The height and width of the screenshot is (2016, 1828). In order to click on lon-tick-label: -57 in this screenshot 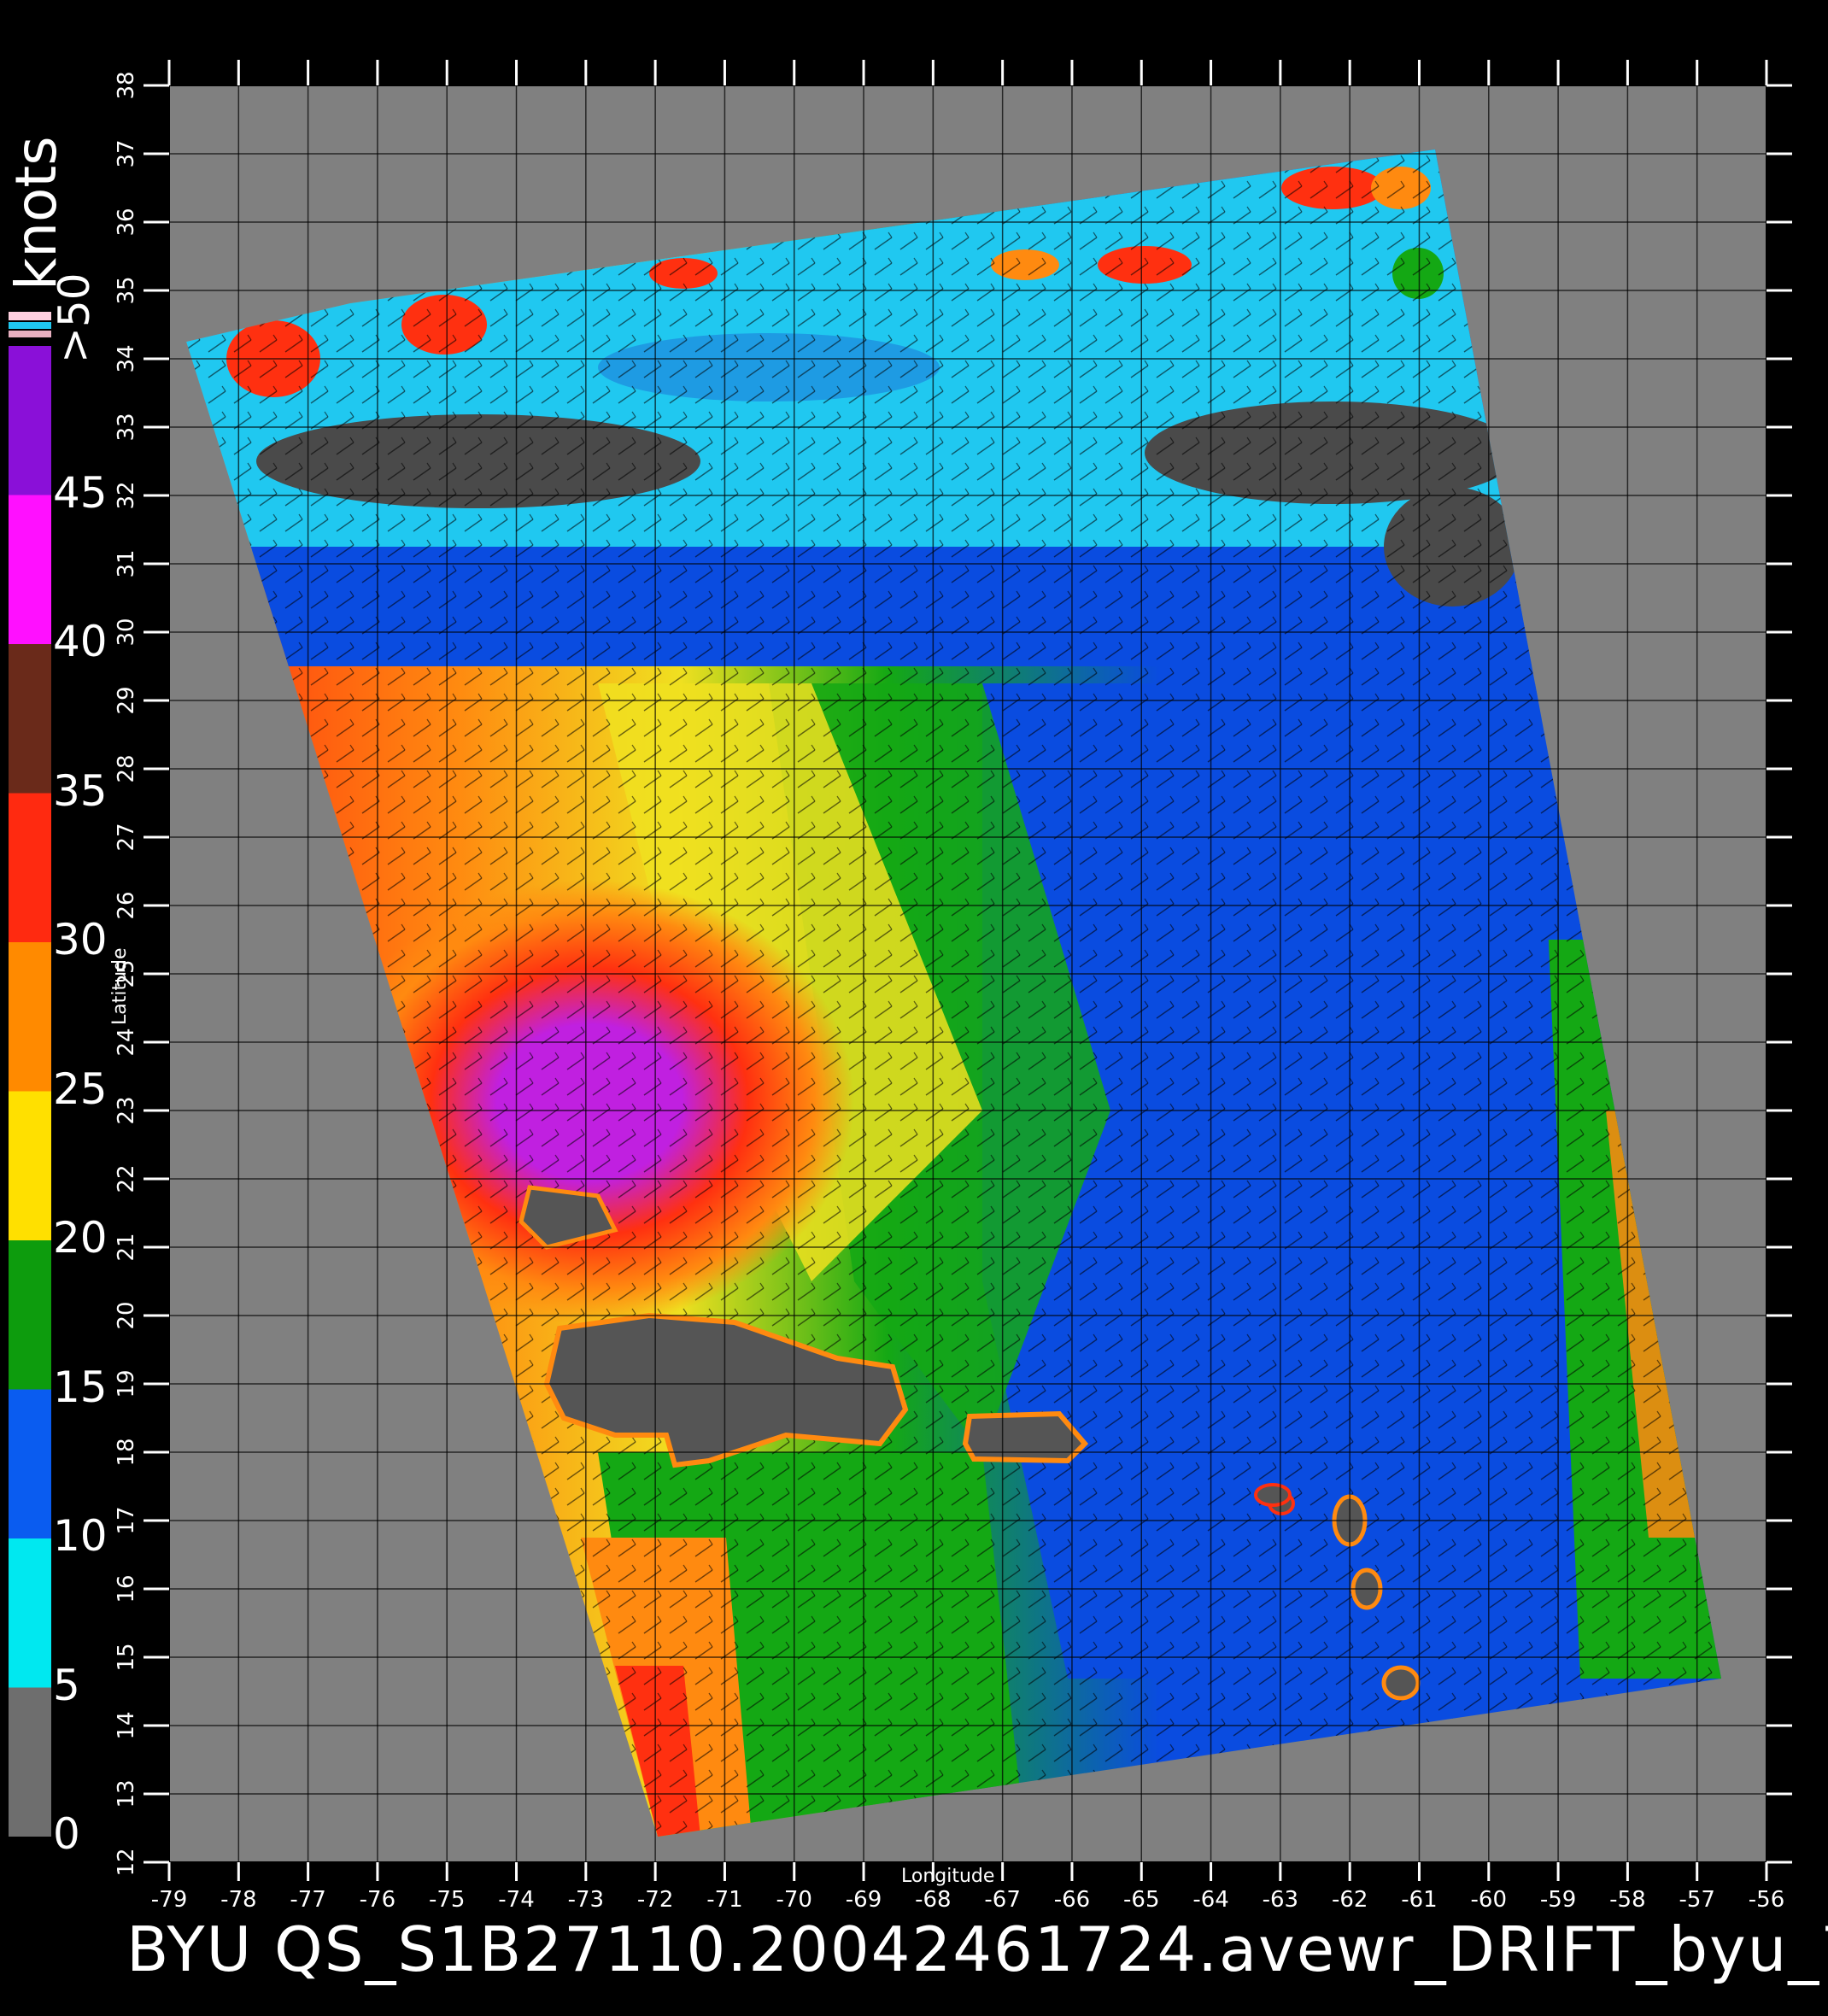, I will do `click(1697, 1900)`.